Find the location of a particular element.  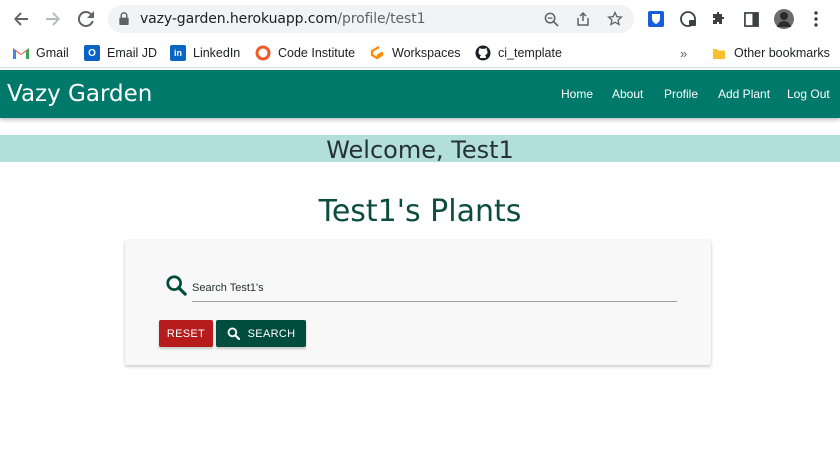

page-title: Test1's Plants is located at coordinates (420, 211).